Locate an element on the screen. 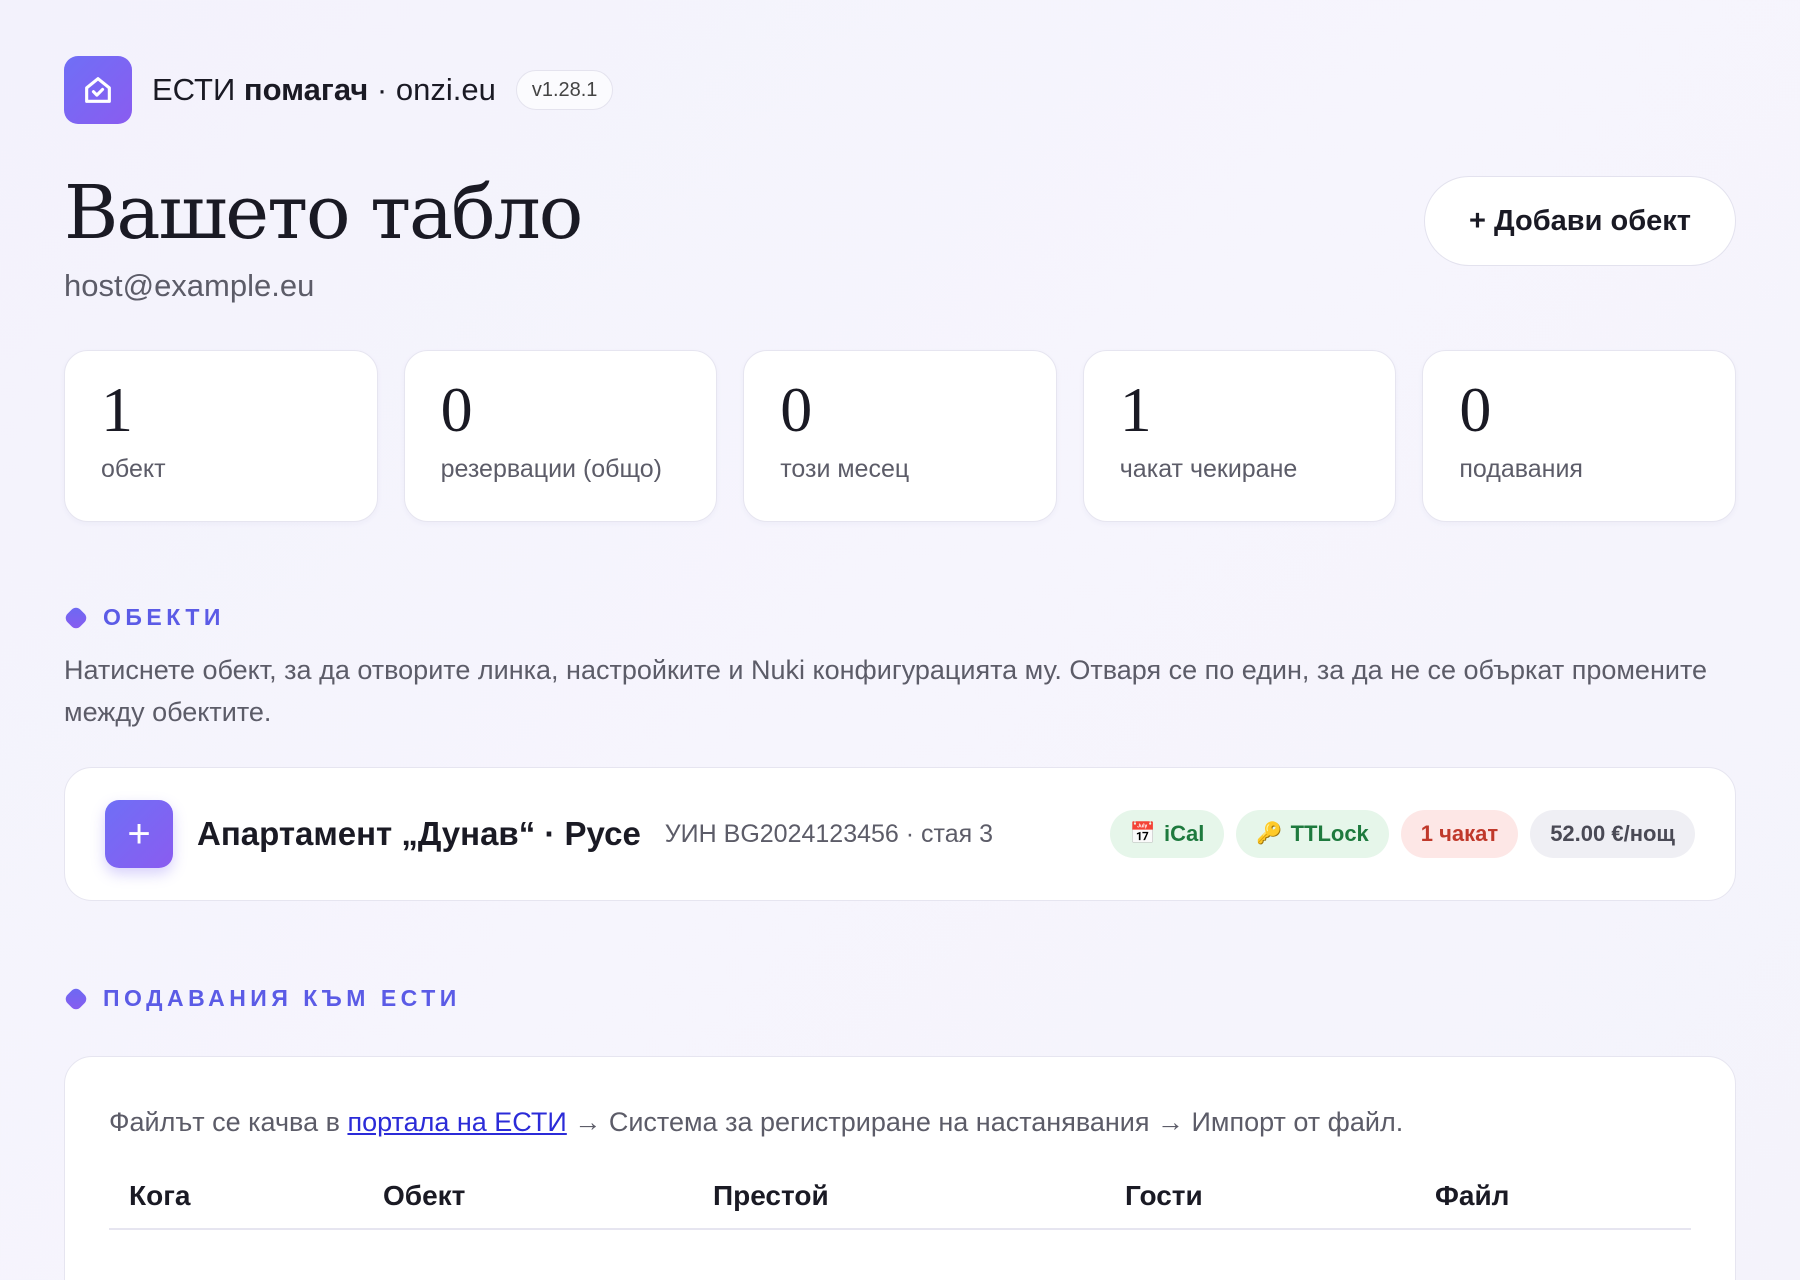  brand-suffix: · onzi.eu is located at coordinates (436, 89).